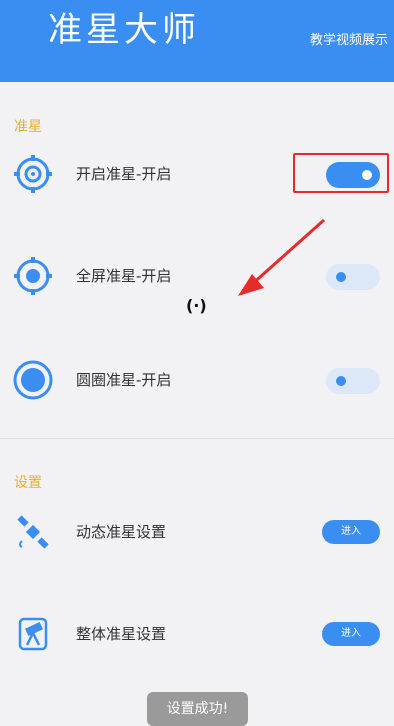 Image resolution: width=394 pixels, height=726 pixels. What do you see at coordinates (33, 380) in the screenshot?
I see `circle-crosshair-icon` at bounding box center [33, 380].